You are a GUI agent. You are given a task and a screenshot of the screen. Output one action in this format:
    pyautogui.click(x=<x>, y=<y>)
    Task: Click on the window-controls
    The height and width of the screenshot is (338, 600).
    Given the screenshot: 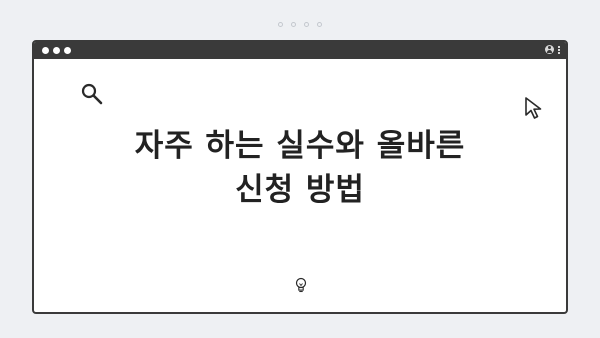 What is the action you would take?
    pyautogui.click(x=56, y=50)
    